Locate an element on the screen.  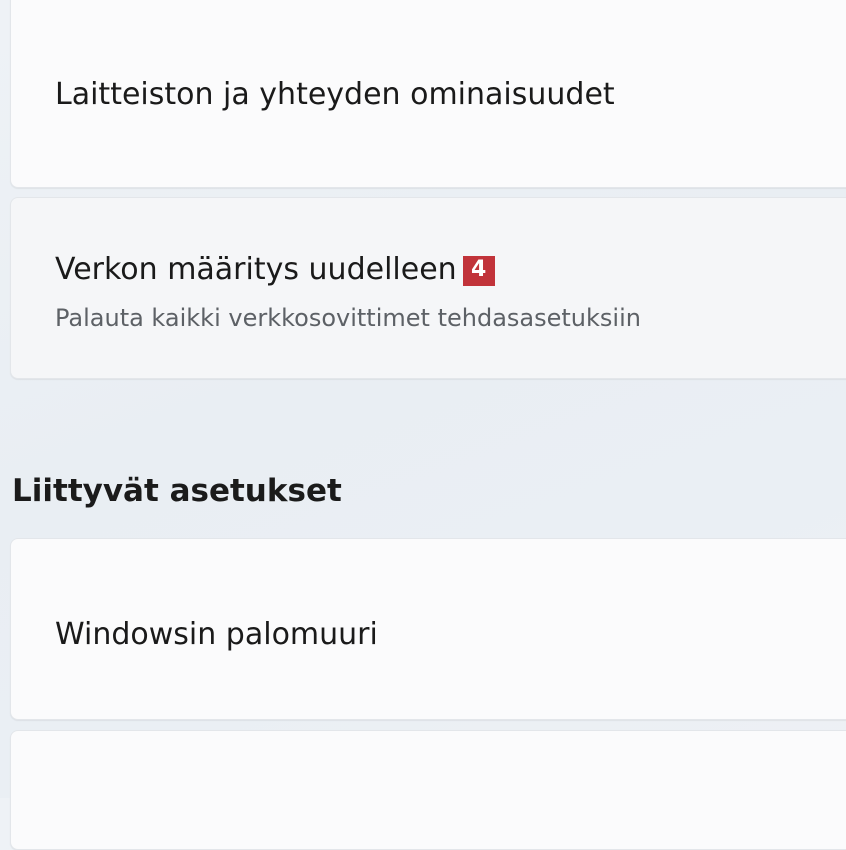
related-settings-heading: Liittyvät asetukset is located at coordinates (177, 491).